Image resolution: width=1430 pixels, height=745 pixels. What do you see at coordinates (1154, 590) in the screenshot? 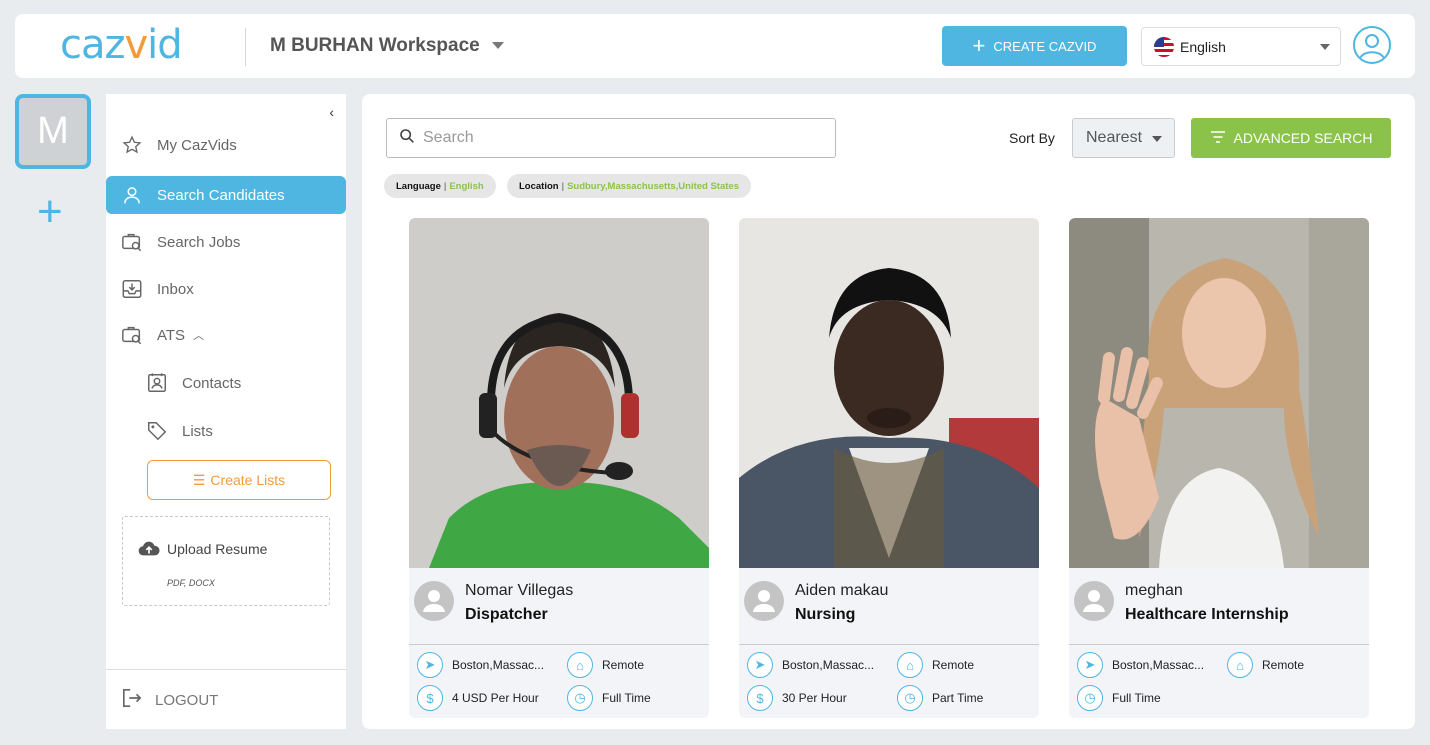
I see `candidate-name: meghan` at bounding box center [1154, 590].